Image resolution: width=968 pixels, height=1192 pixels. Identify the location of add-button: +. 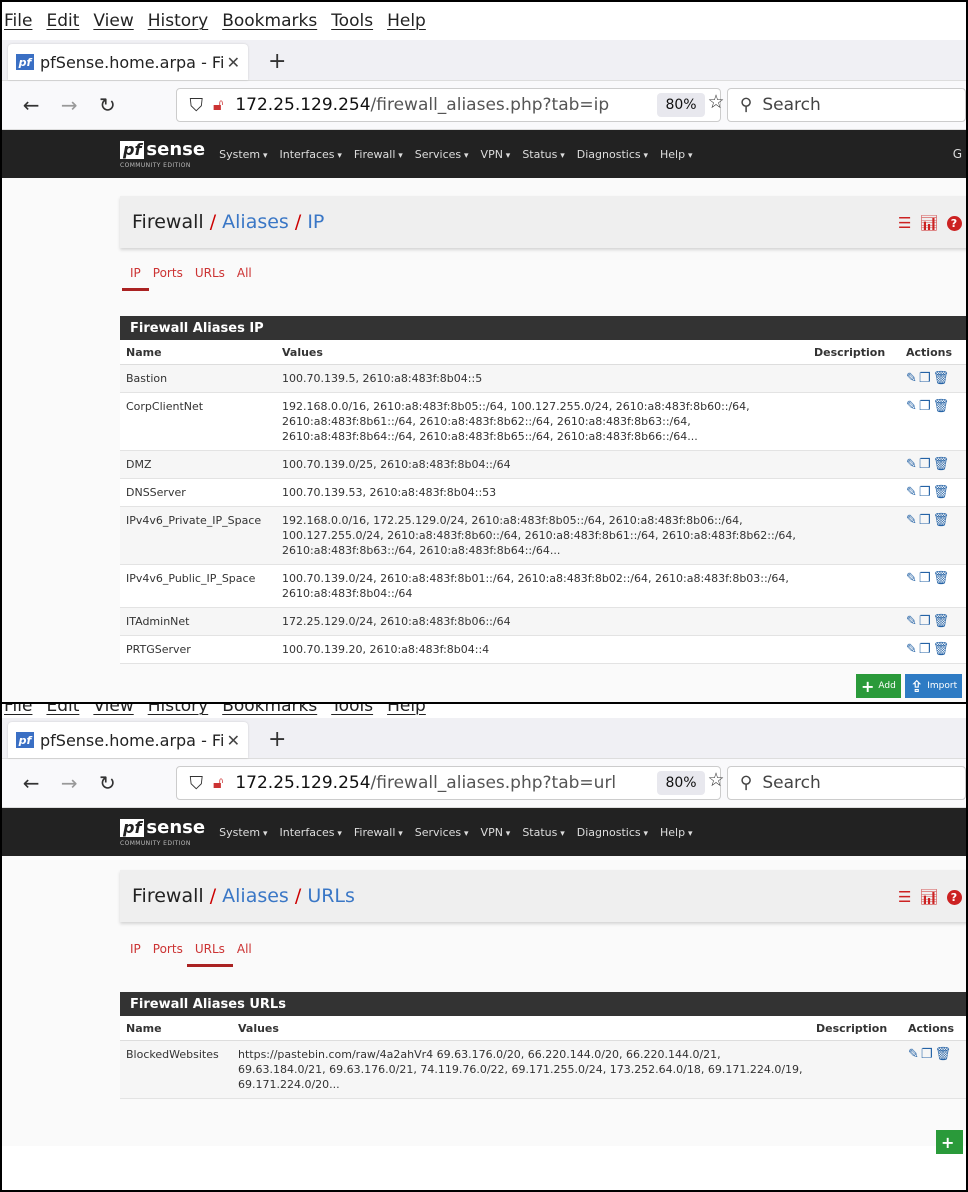
(950, 1142).